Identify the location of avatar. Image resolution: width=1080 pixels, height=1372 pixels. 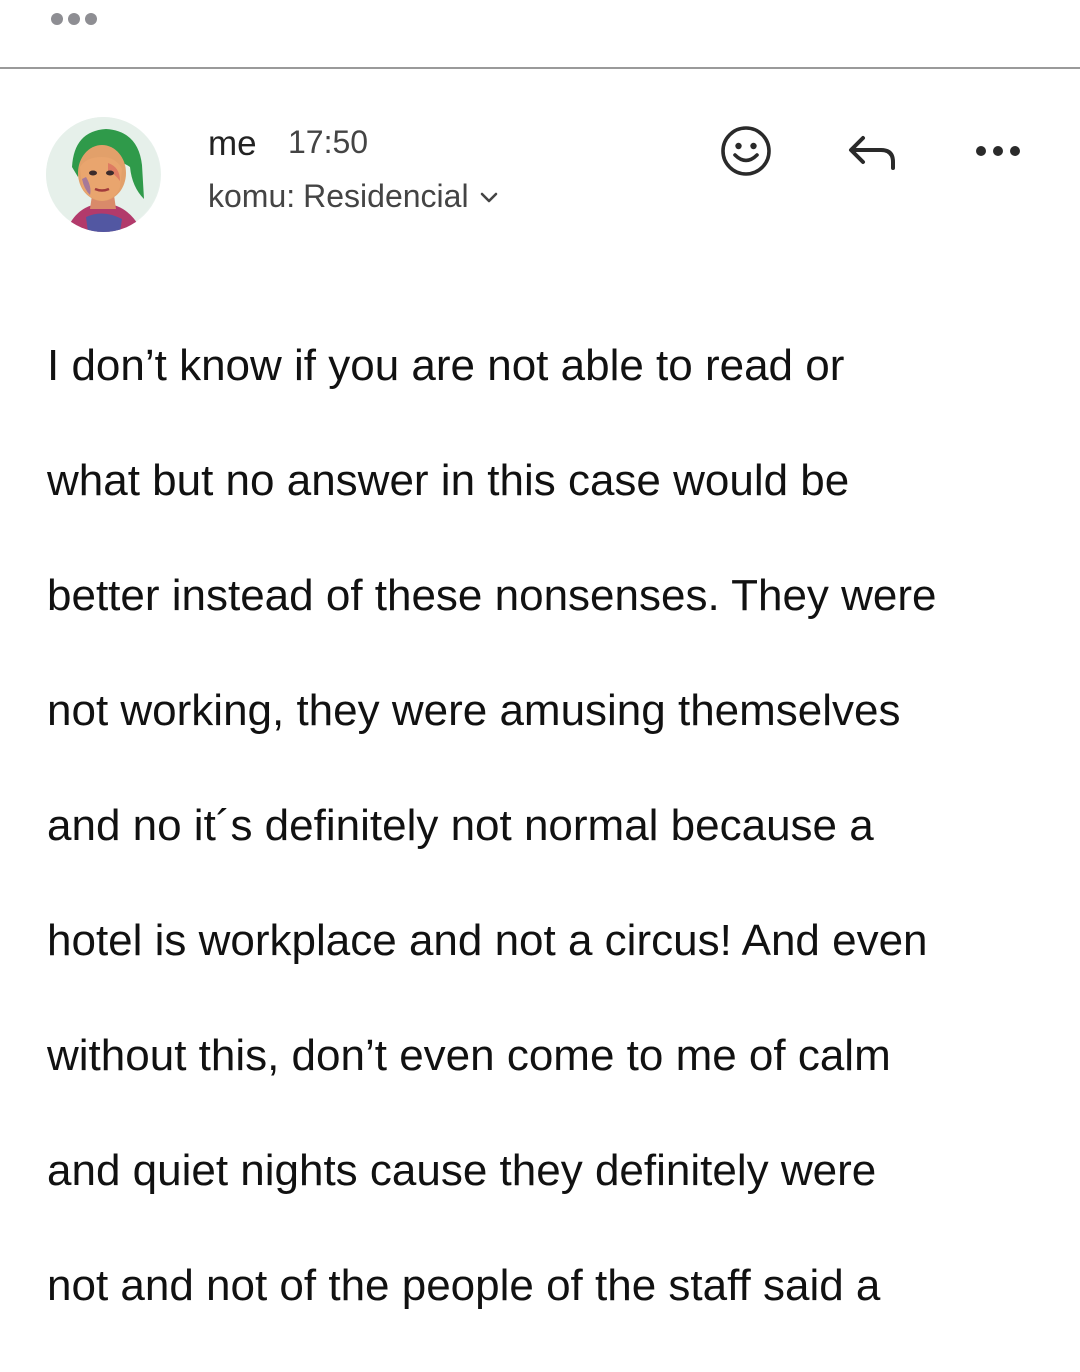
(103, 174).